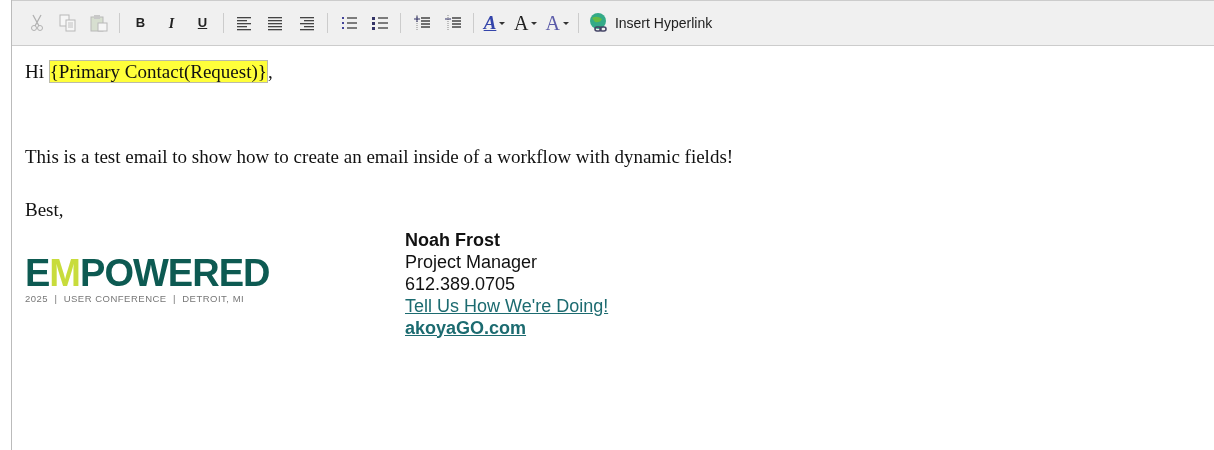 The image size is (1214, 450). Describe the element at coordinates (270, 71) in the screenshot. I see `comma-text: ,` at that location.